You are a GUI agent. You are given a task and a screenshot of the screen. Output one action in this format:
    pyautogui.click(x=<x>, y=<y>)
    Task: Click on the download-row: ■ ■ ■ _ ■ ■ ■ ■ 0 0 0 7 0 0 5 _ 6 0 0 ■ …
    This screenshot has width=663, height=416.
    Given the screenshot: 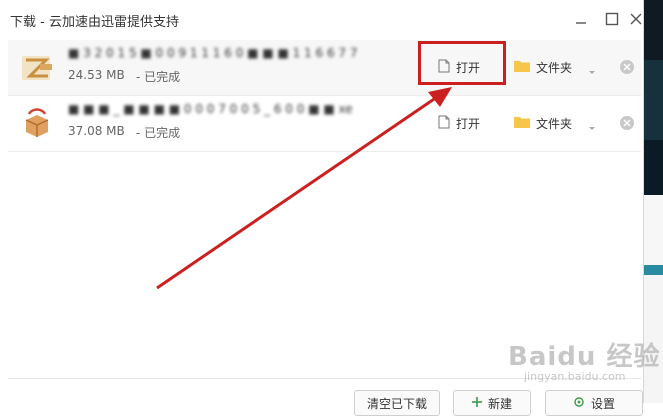 What is the action you would take?
    pyautogui.click(x=324, y=124)
    